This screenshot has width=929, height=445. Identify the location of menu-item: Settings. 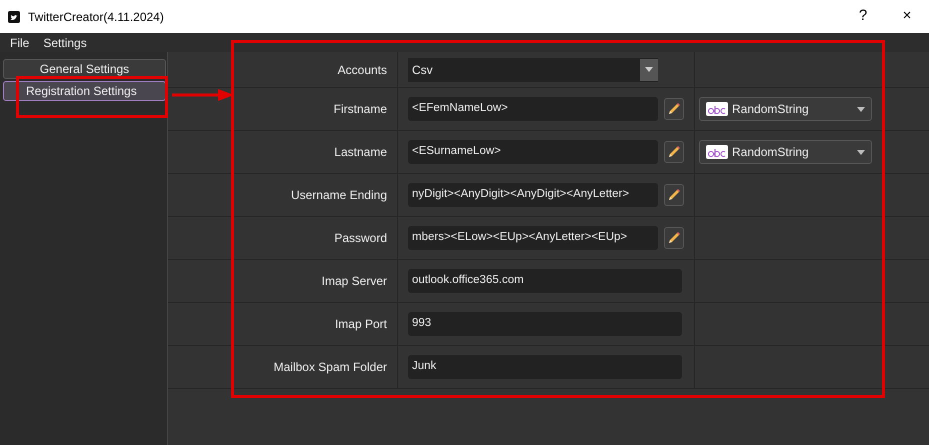
(65, 43).